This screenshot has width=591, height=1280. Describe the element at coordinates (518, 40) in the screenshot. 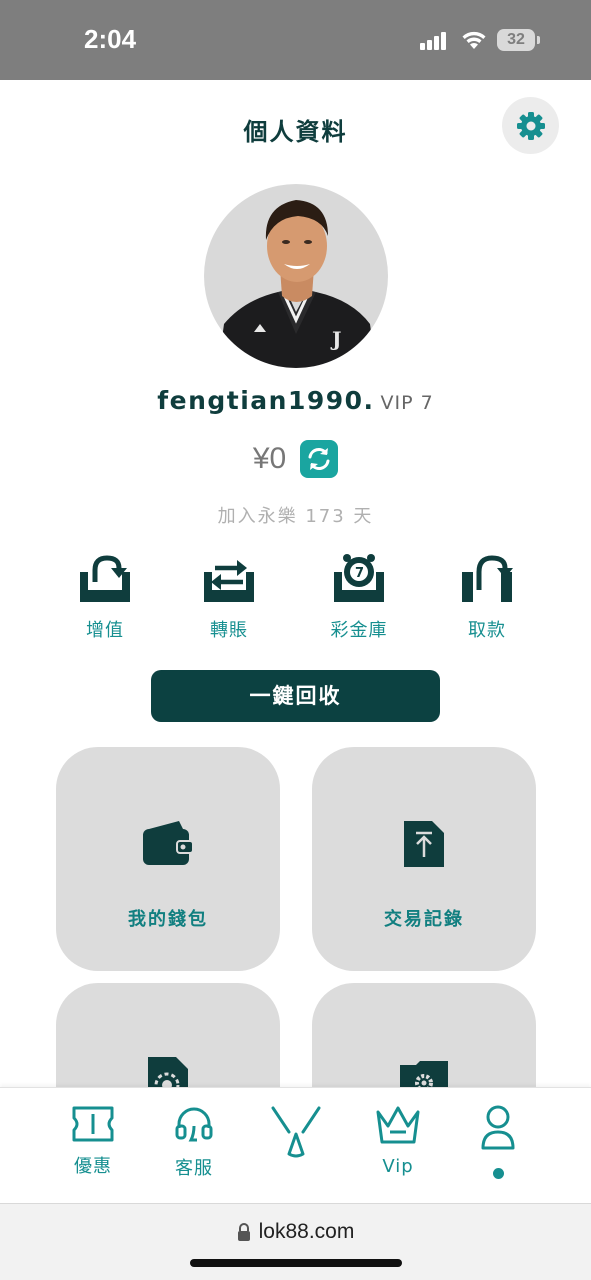

I see `battery-indicator: 32` at that location.